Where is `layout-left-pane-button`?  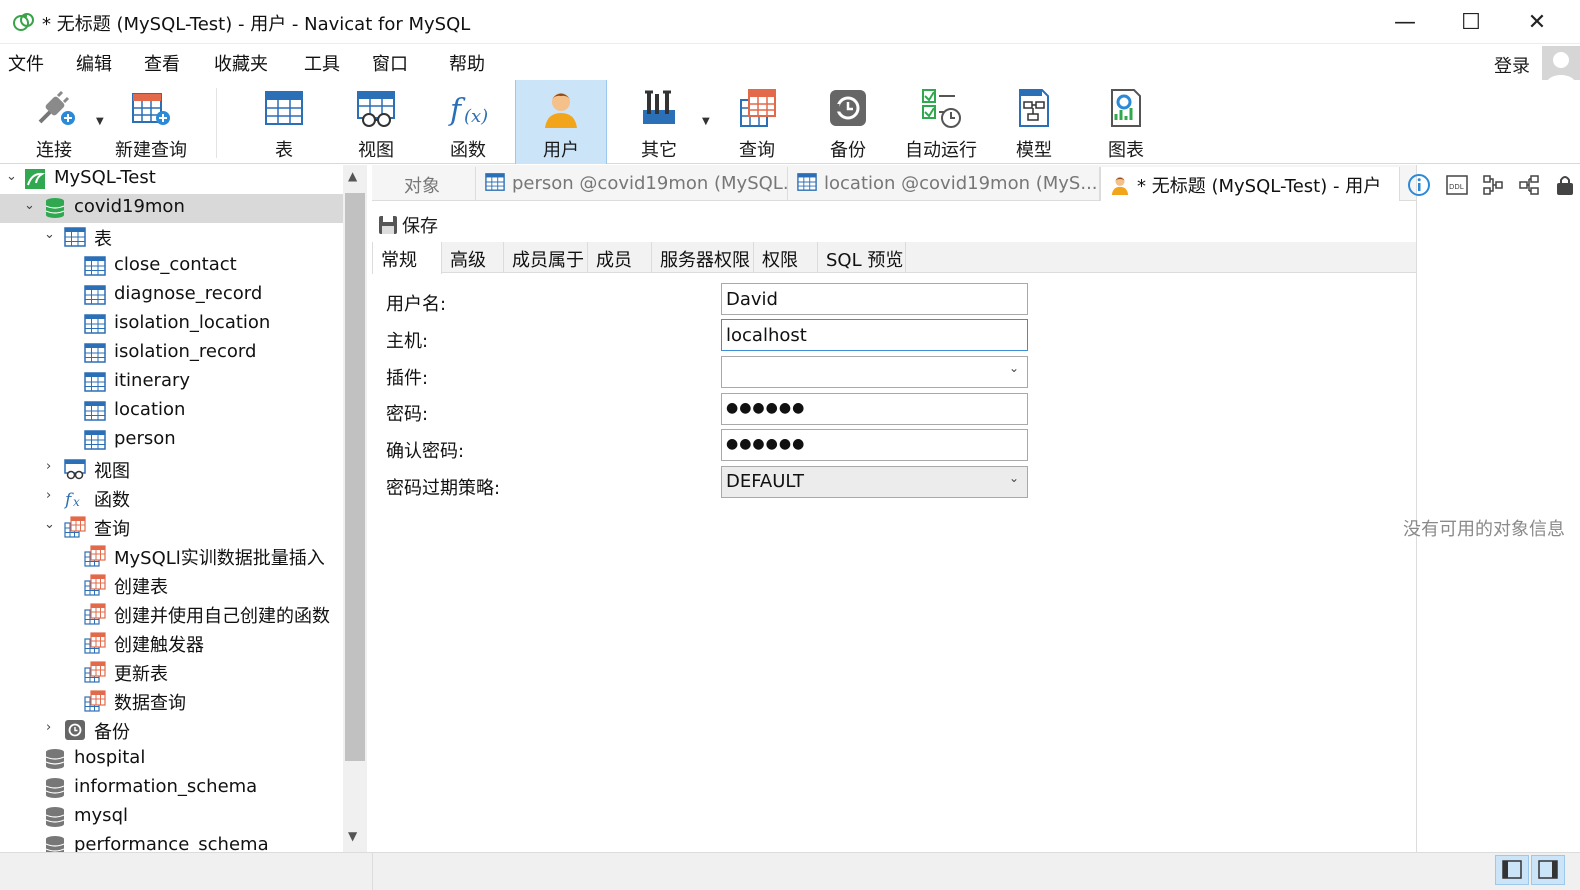
layout-left-pane-button is located at coordinates (1512, 870).